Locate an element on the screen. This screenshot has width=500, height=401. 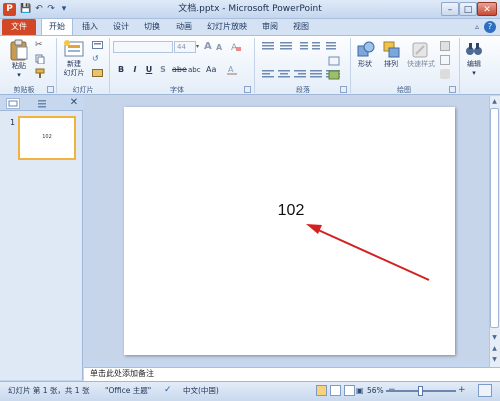
clipboard-group-label: 剪贴板 is located at coordinates (24, 90).